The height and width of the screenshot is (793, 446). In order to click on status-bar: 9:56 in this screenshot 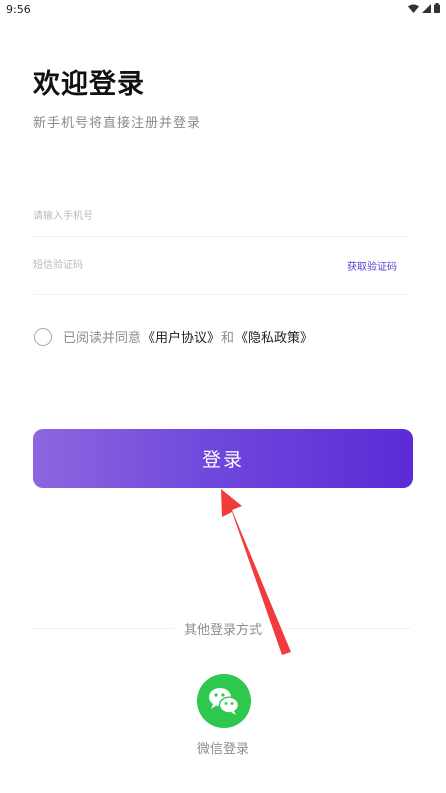, I will do `click(223, 10)`.